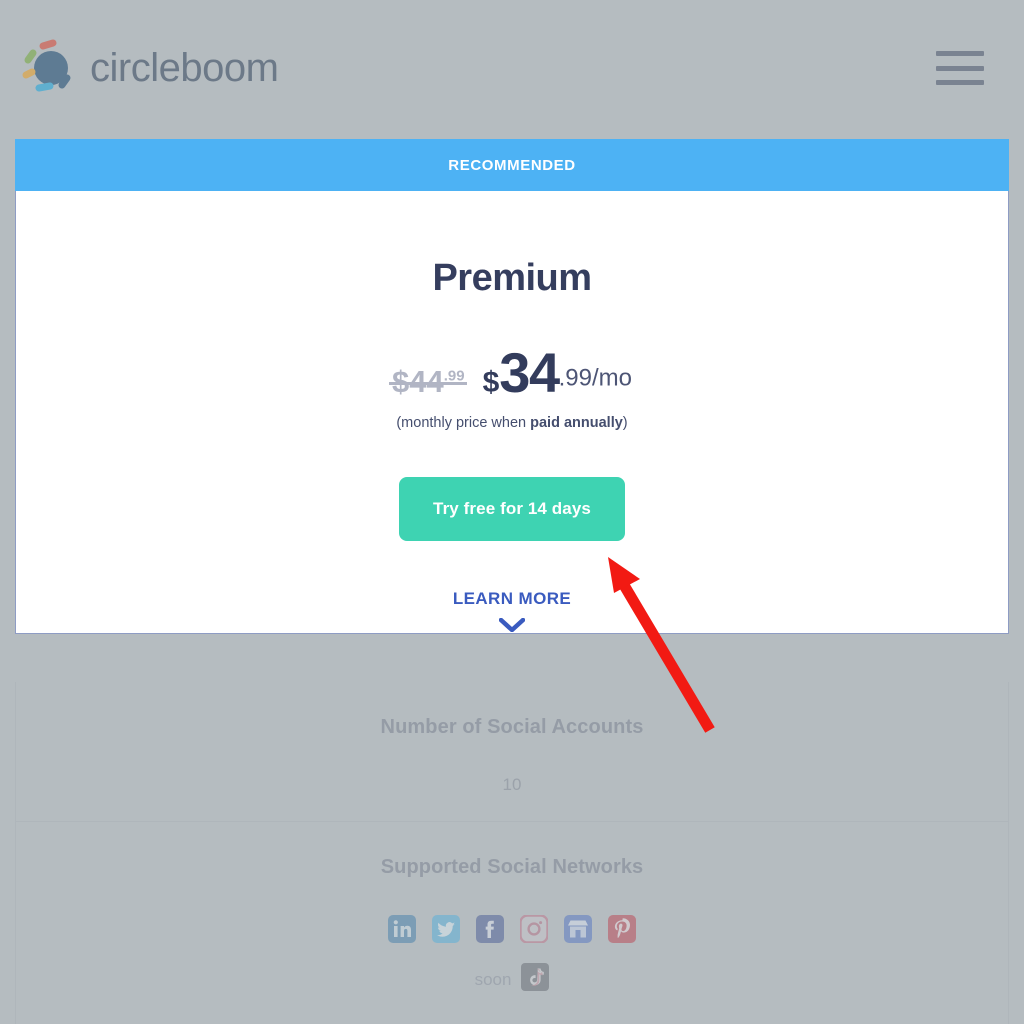  I want to click on circleboom-logo-icon, so click(49, 68).